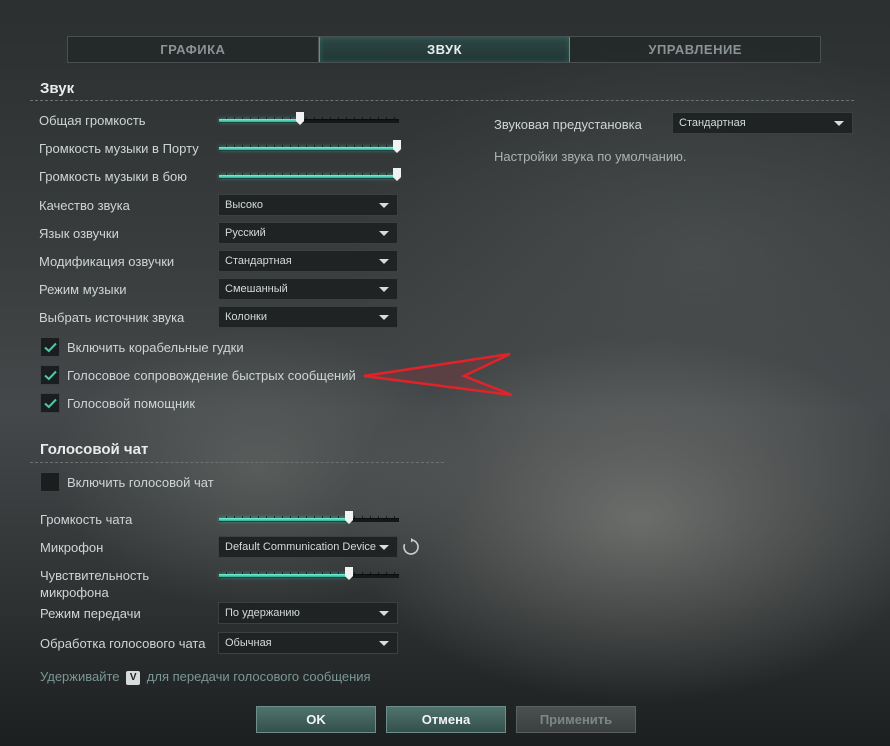 The width and height of the screenshot is (890, 746). What do you see at coordinates (411, 547) in the screenshot?
I see `refresh-icon` at bounding box center [411, 547].